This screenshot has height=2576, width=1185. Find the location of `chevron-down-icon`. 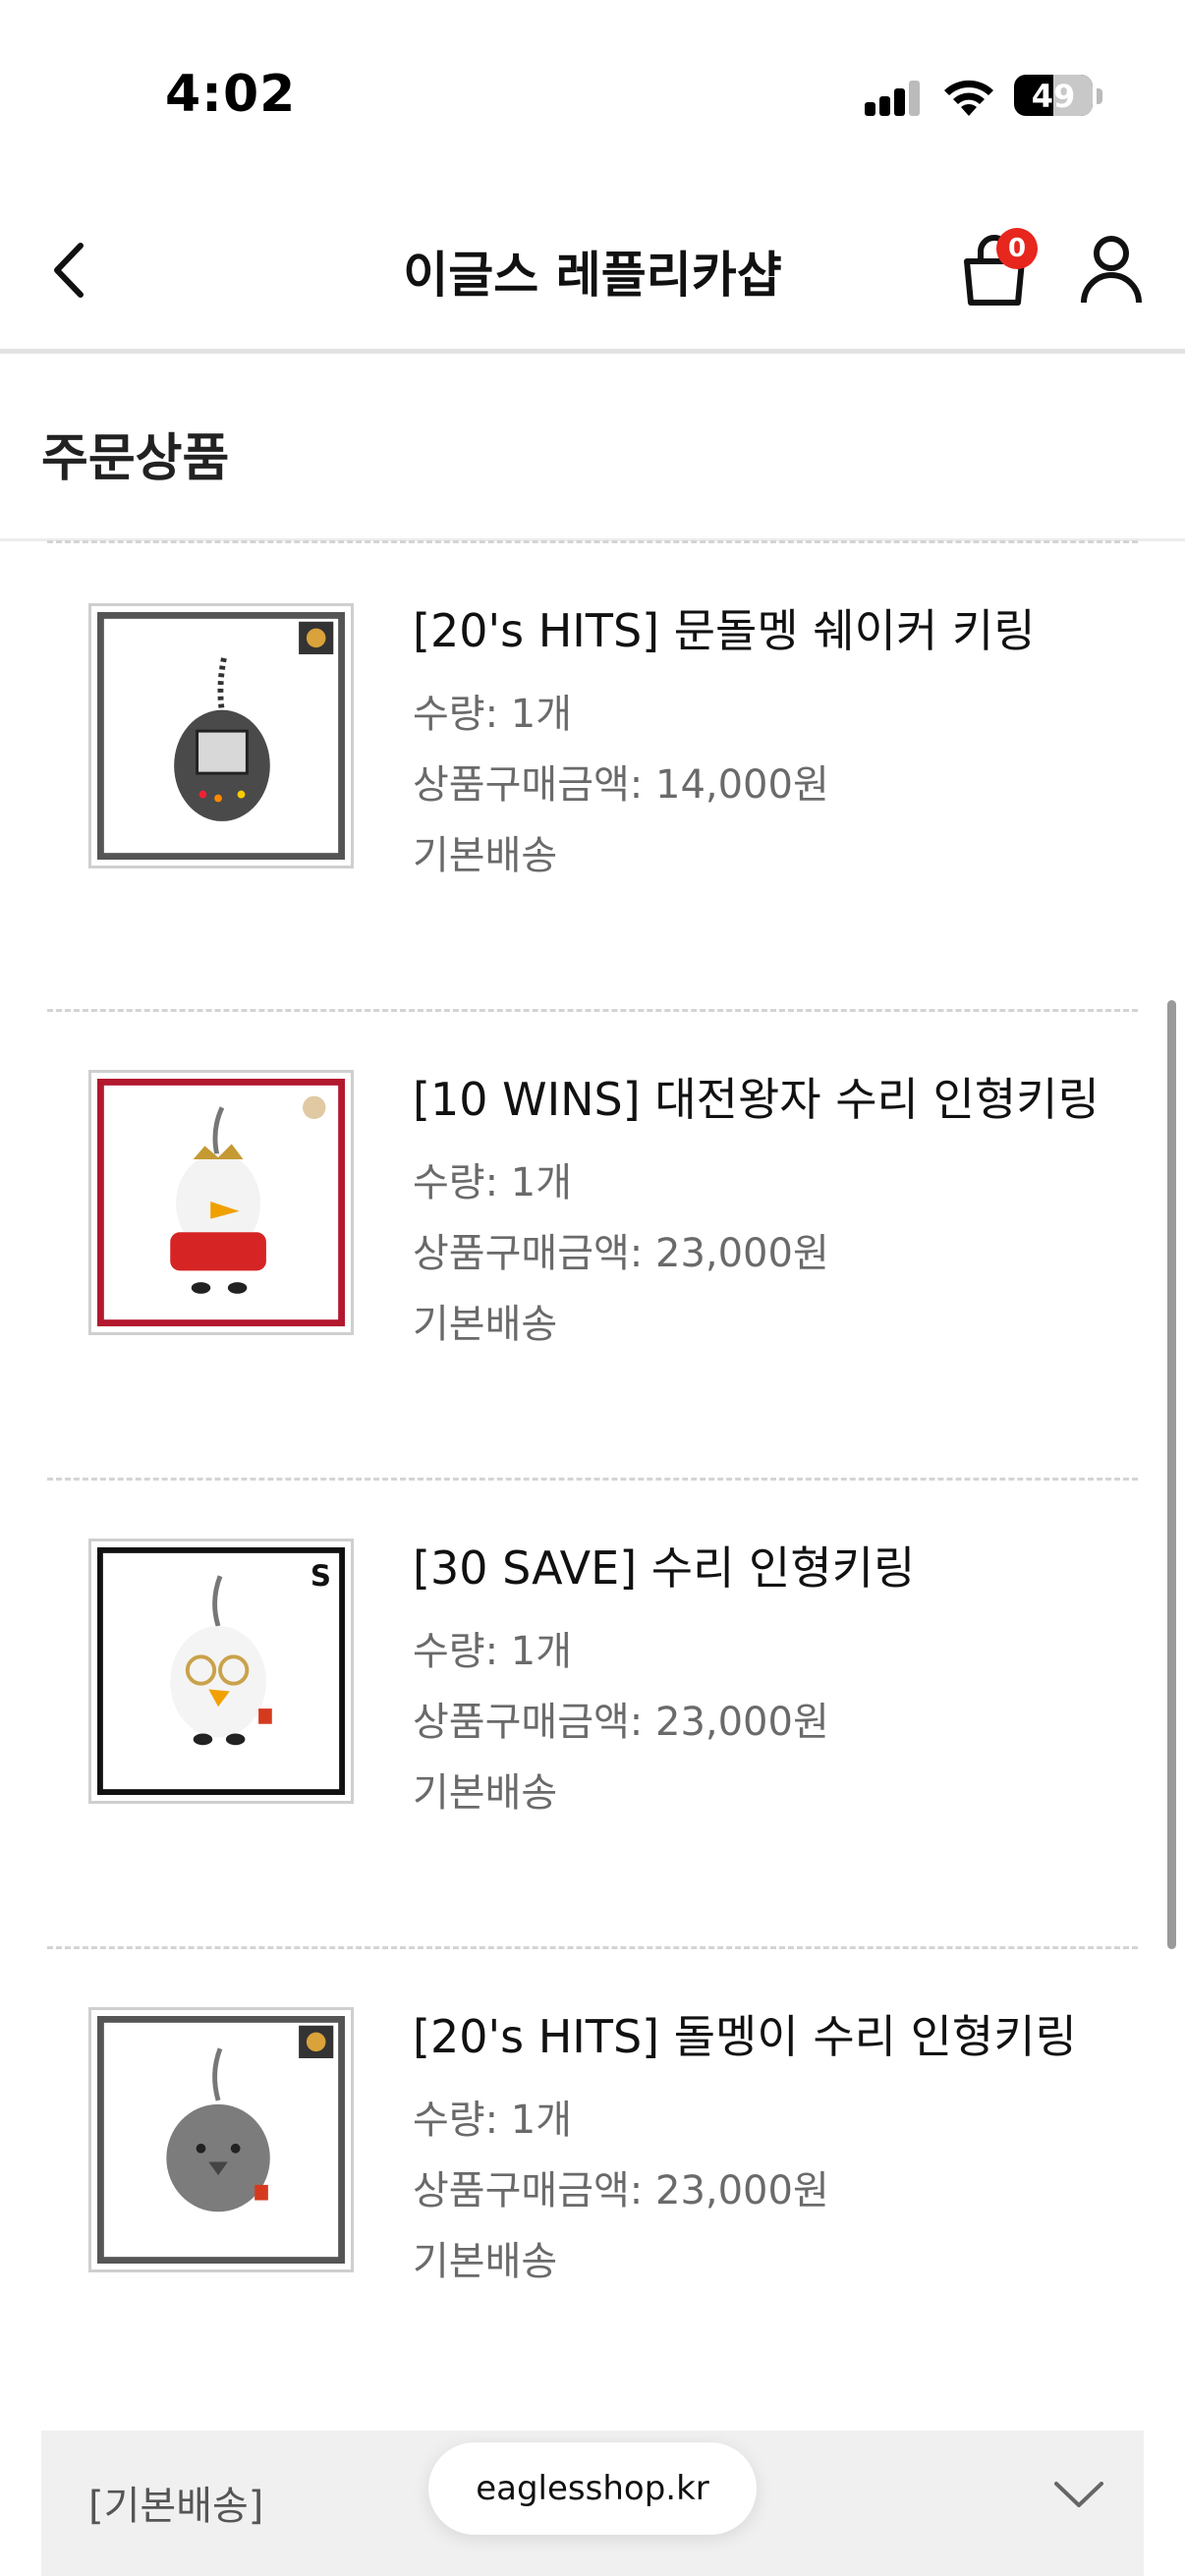

chevron-down-icon is located at coordinates (1079, 2494).